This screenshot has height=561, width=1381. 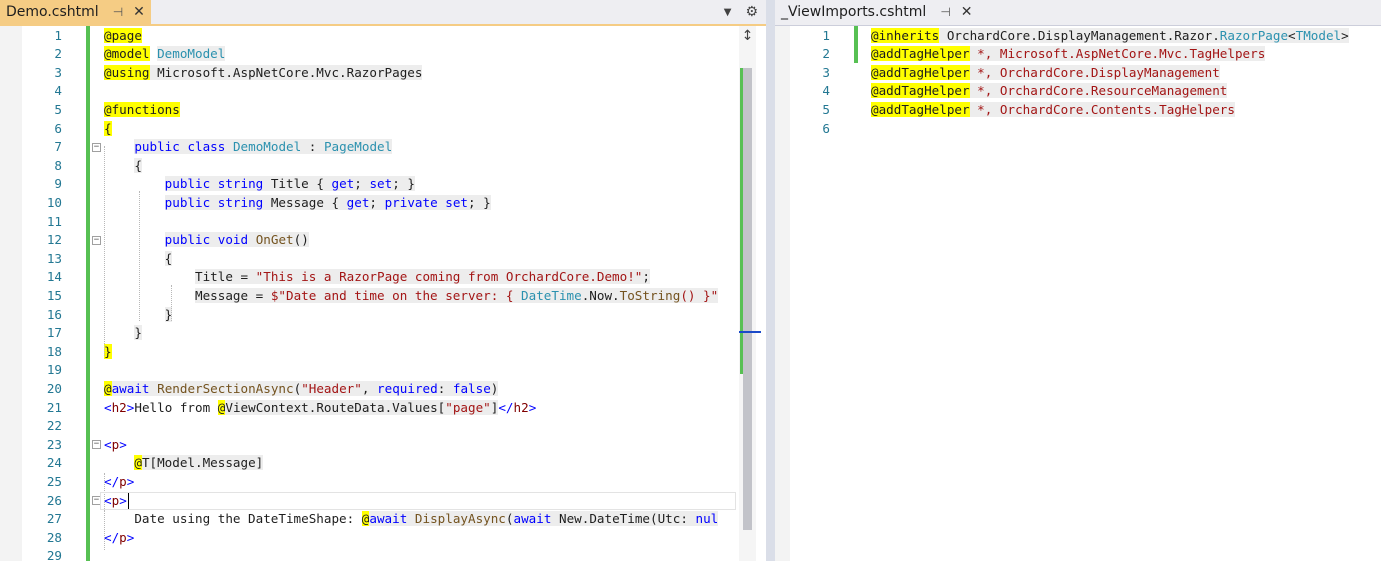 I want to click on code-line: 28 </p>, so click(x=383, y=538).